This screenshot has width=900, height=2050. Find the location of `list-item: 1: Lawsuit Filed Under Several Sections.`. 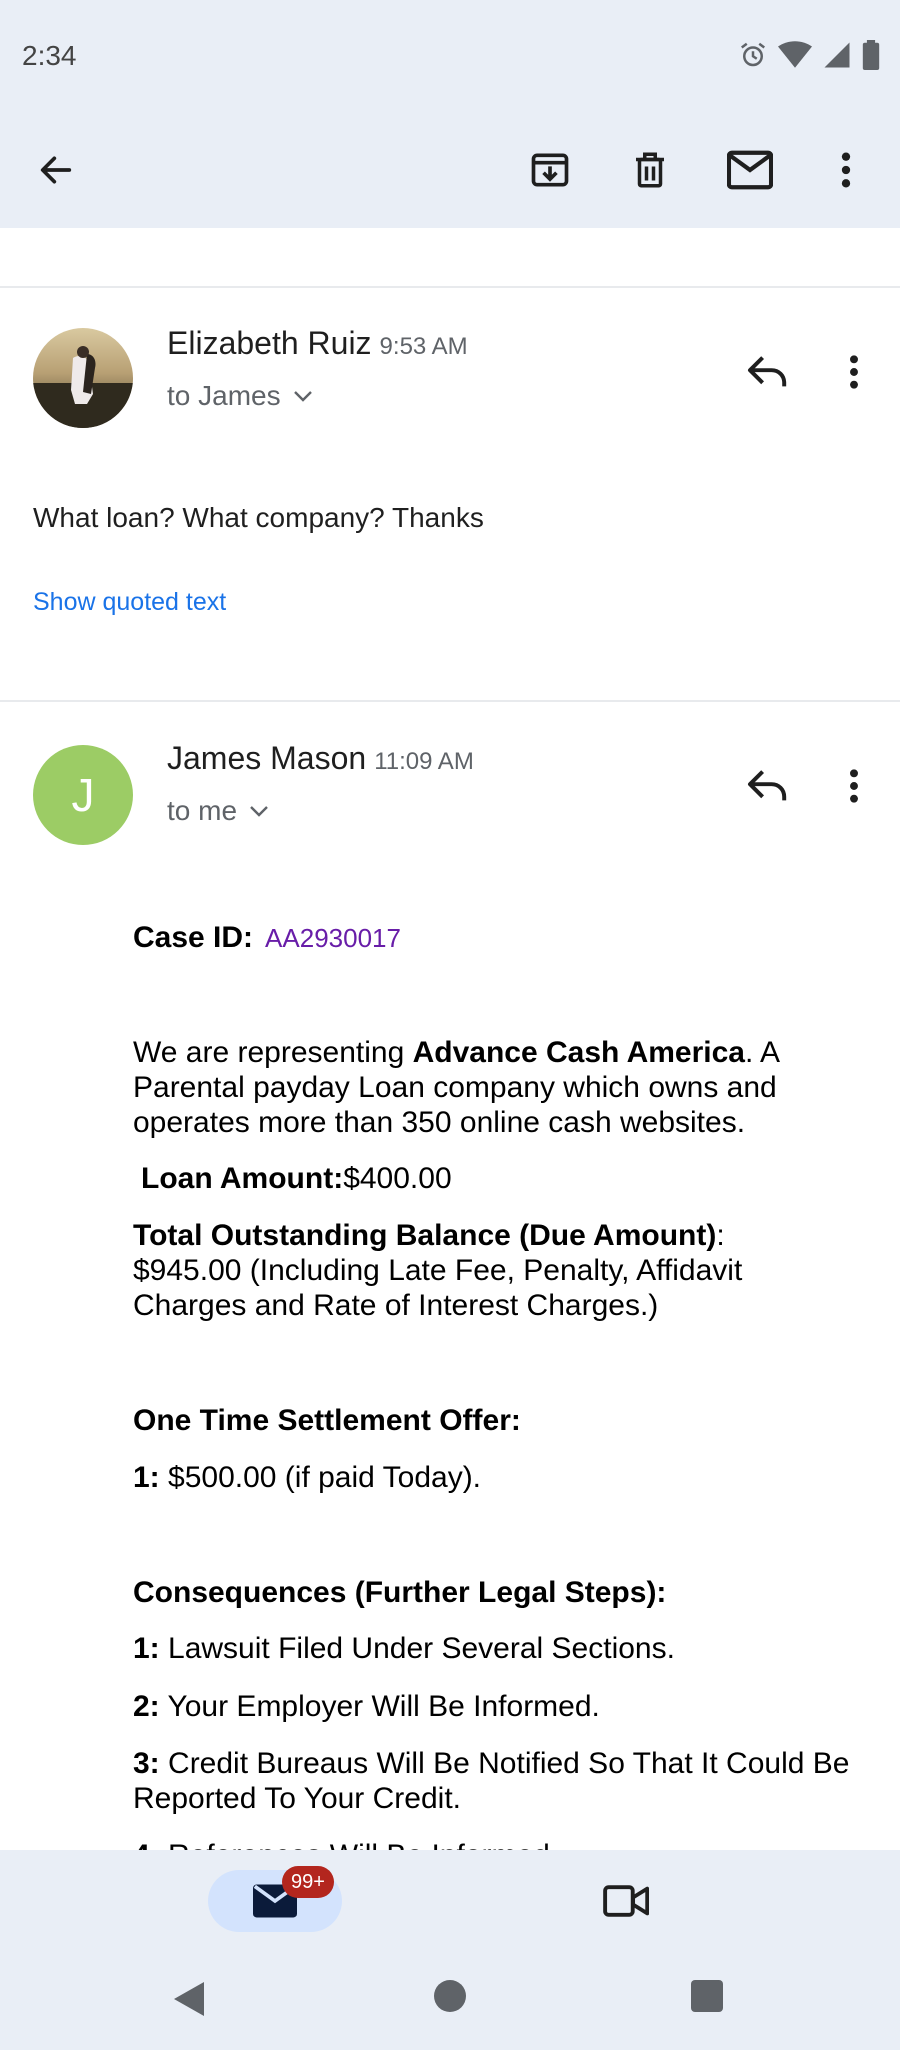

list-item: 1: Lawsuit Filed Under Several Sections. is located at coordinates (498, 1648).